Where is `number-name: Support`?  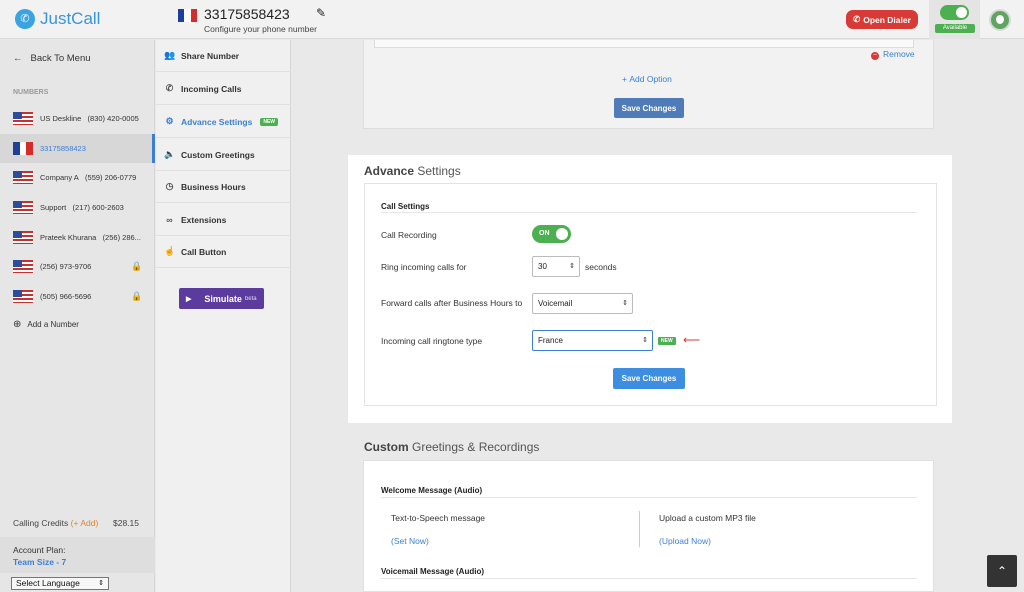
number-name: Support is located at coordinates (53, 207).